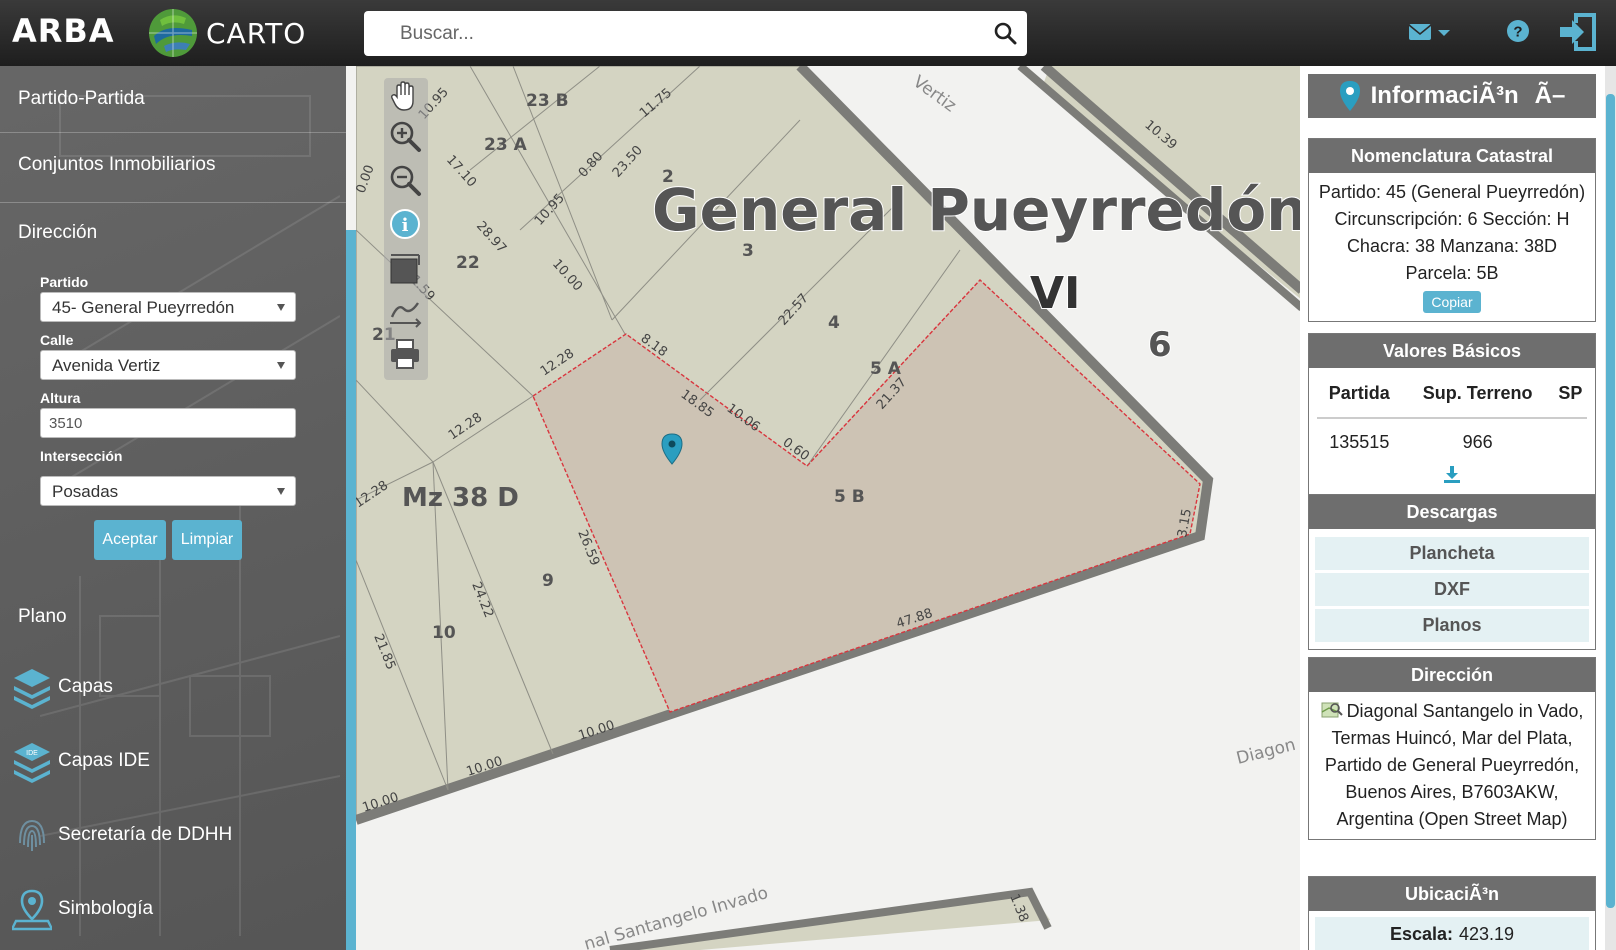 Image resolution: width=1616 pixels, height=950 pixels. I want to click on arba-logo: ARBA, so click(63, 31).